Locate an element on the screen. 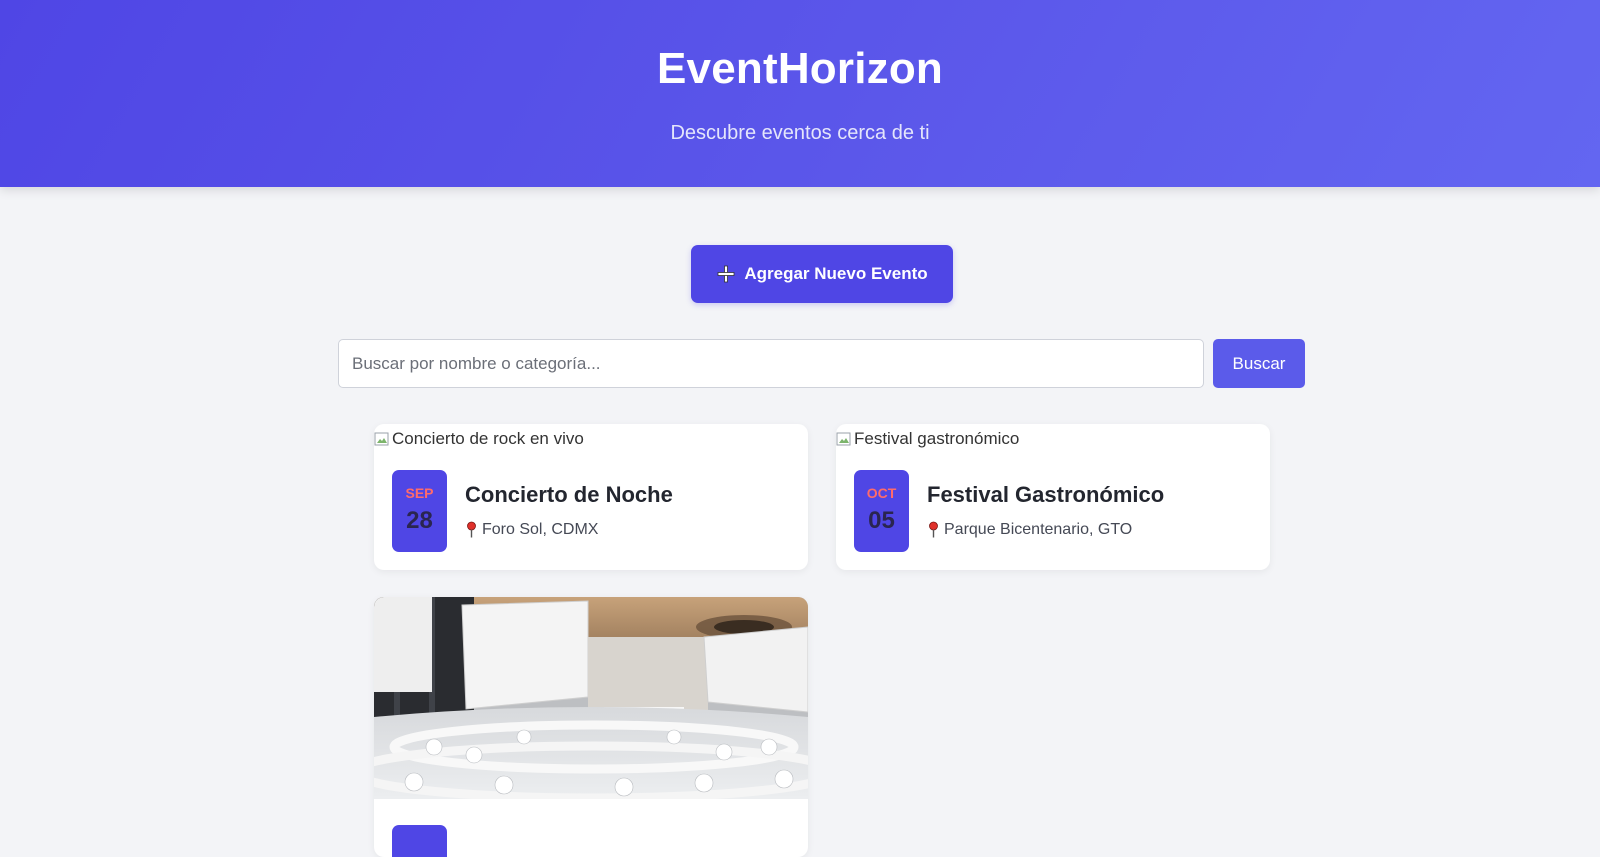 This screenshot has width=1600, height=857. event-location: Parque Bicentenario, GTO is located at coordinates (1029, 530).